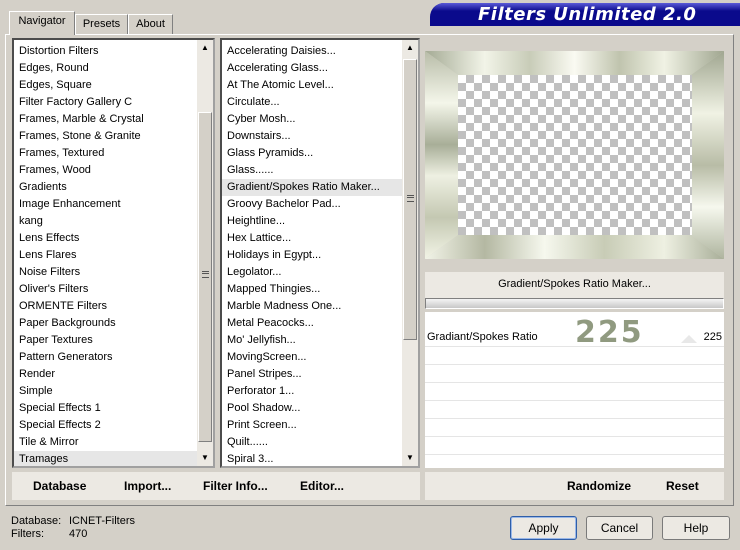  I want to click on tab-about: About, so click(150, 24).